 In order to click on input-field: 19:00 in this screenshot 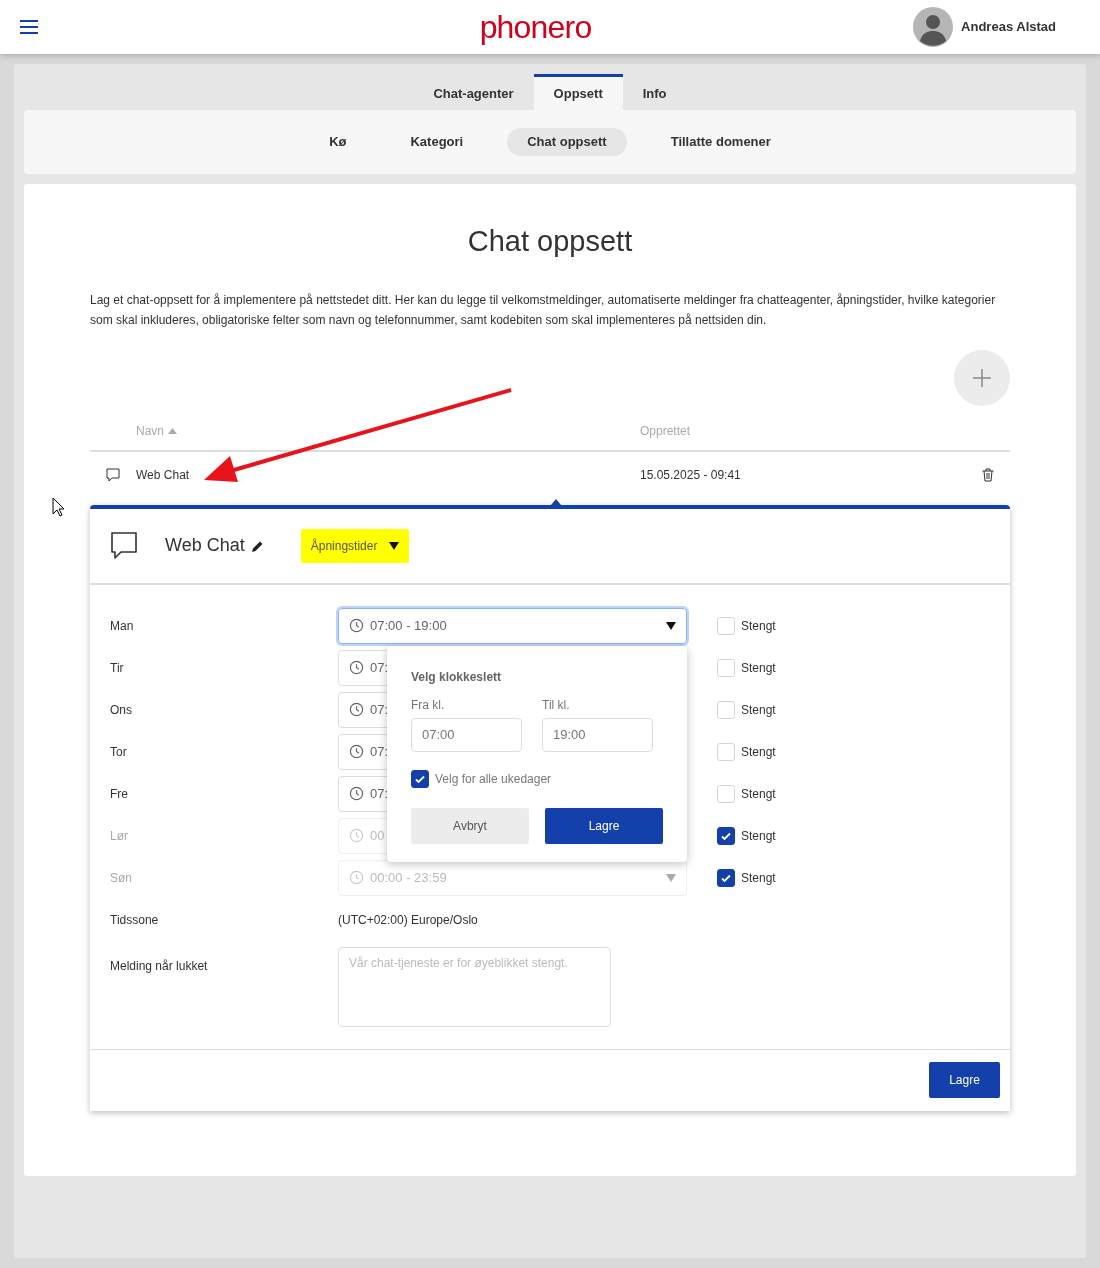, I will do `click(597, 734)`.